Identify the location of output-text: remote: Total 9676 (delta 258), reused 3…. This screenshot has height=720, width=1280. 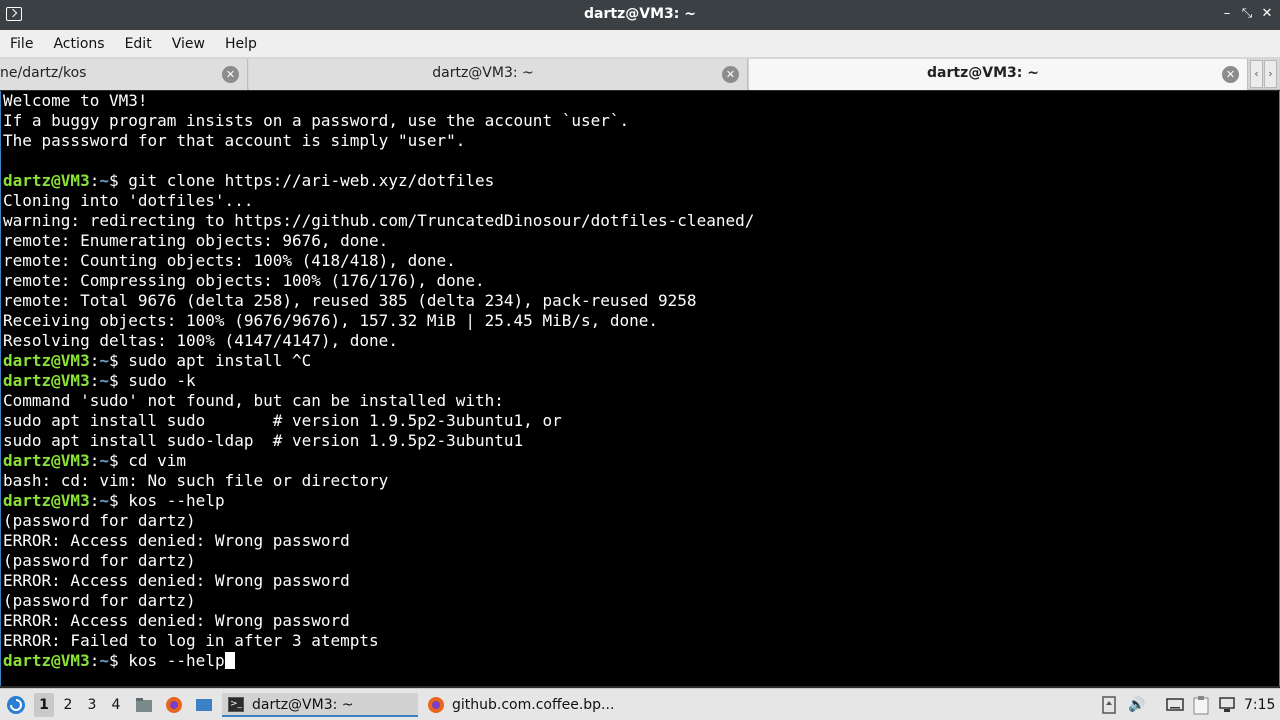
(350, 300).